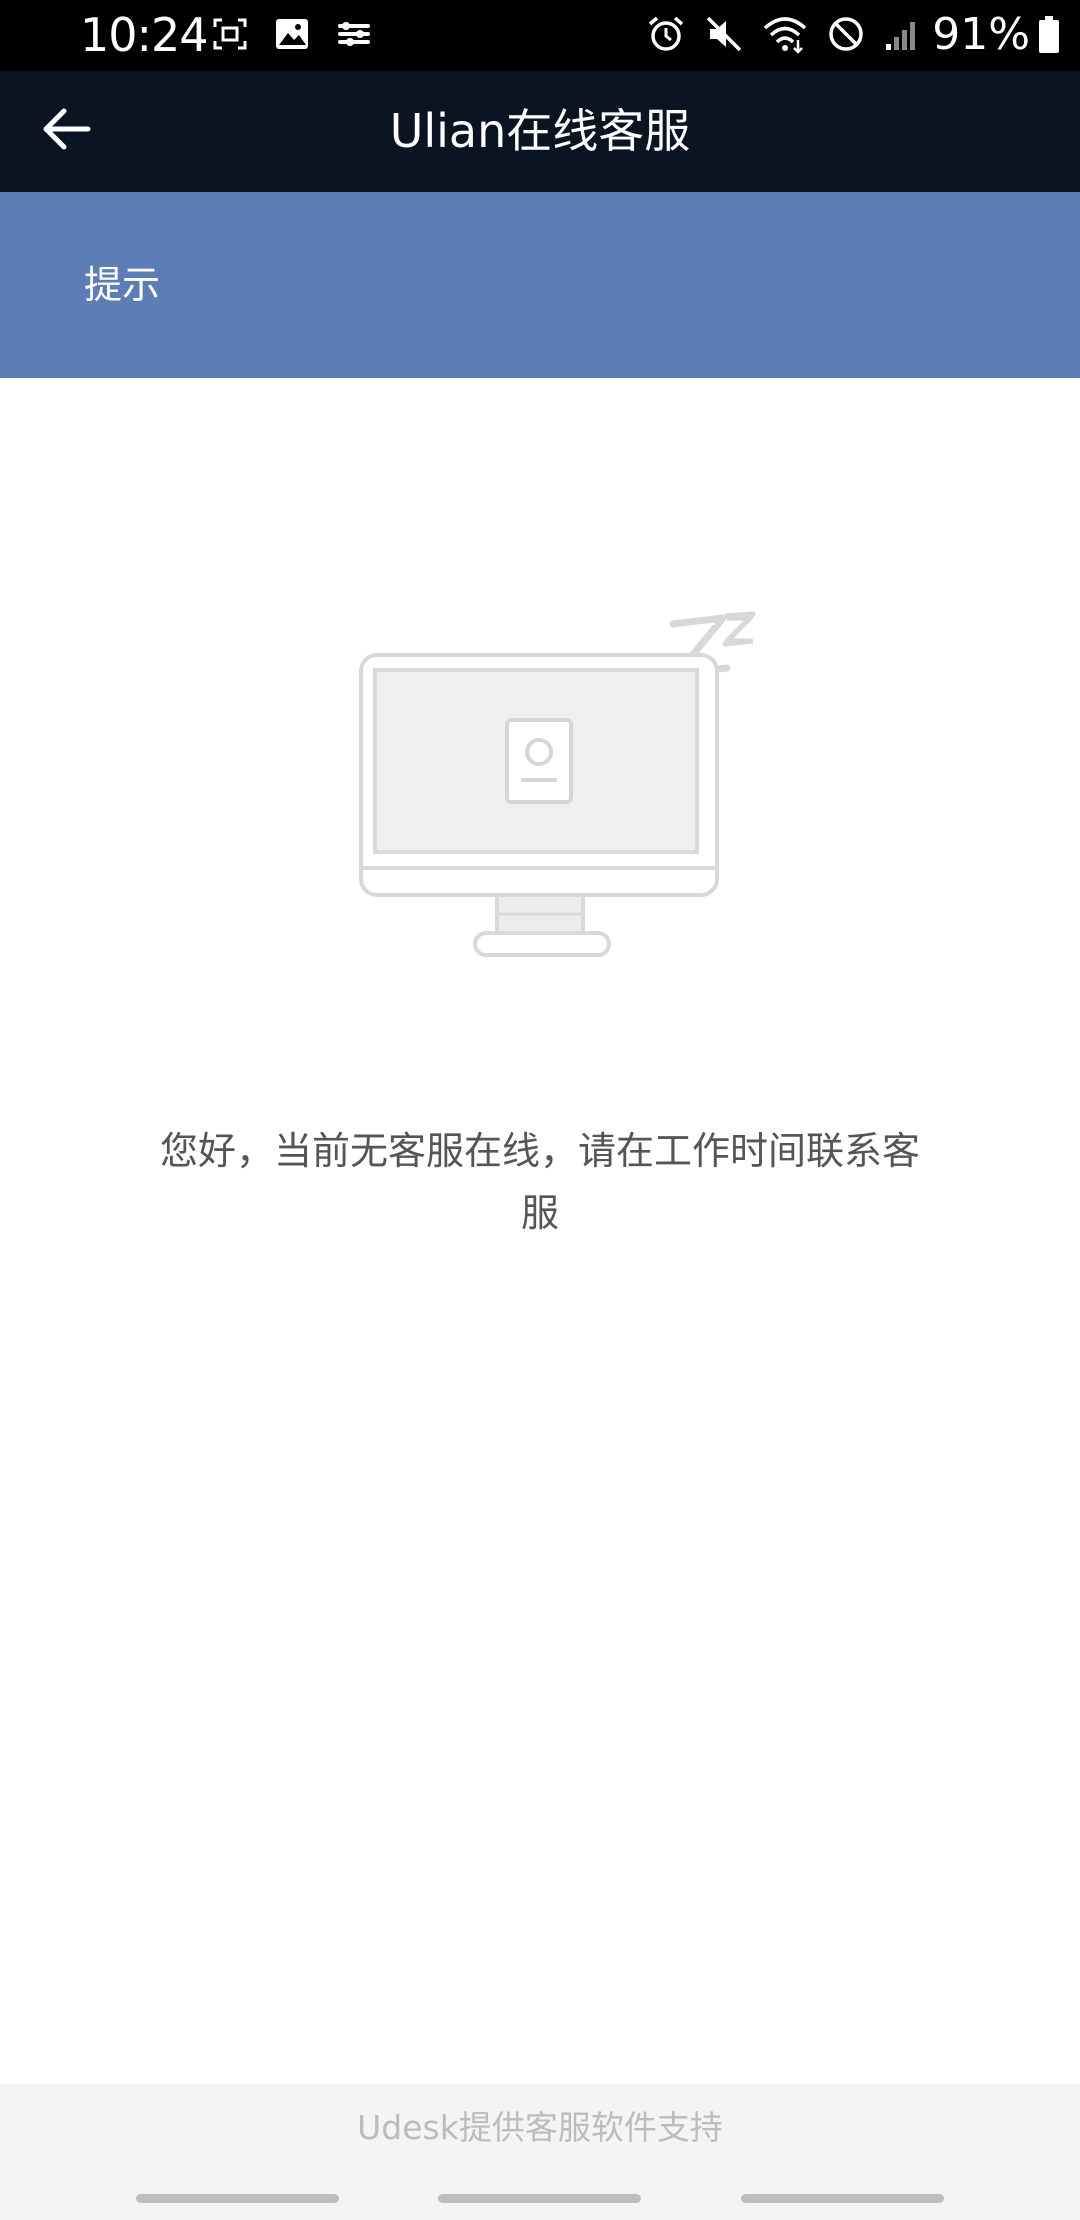 The height and width of the screenshot is (2220, 1080). Describe the element at coordinates (846, 36) in the screenshot. I see `do-not-disturb-icon` at that location.